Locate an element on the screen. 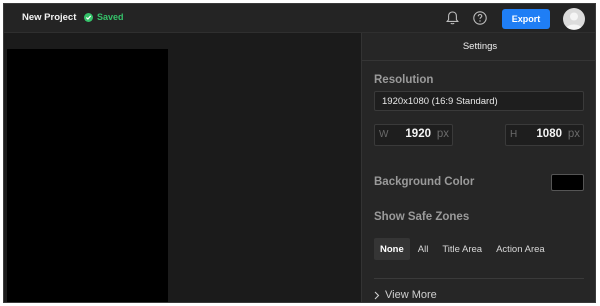 The image size is (600, 306). width-input: W 1920 px is located at coordinates (413, 135).